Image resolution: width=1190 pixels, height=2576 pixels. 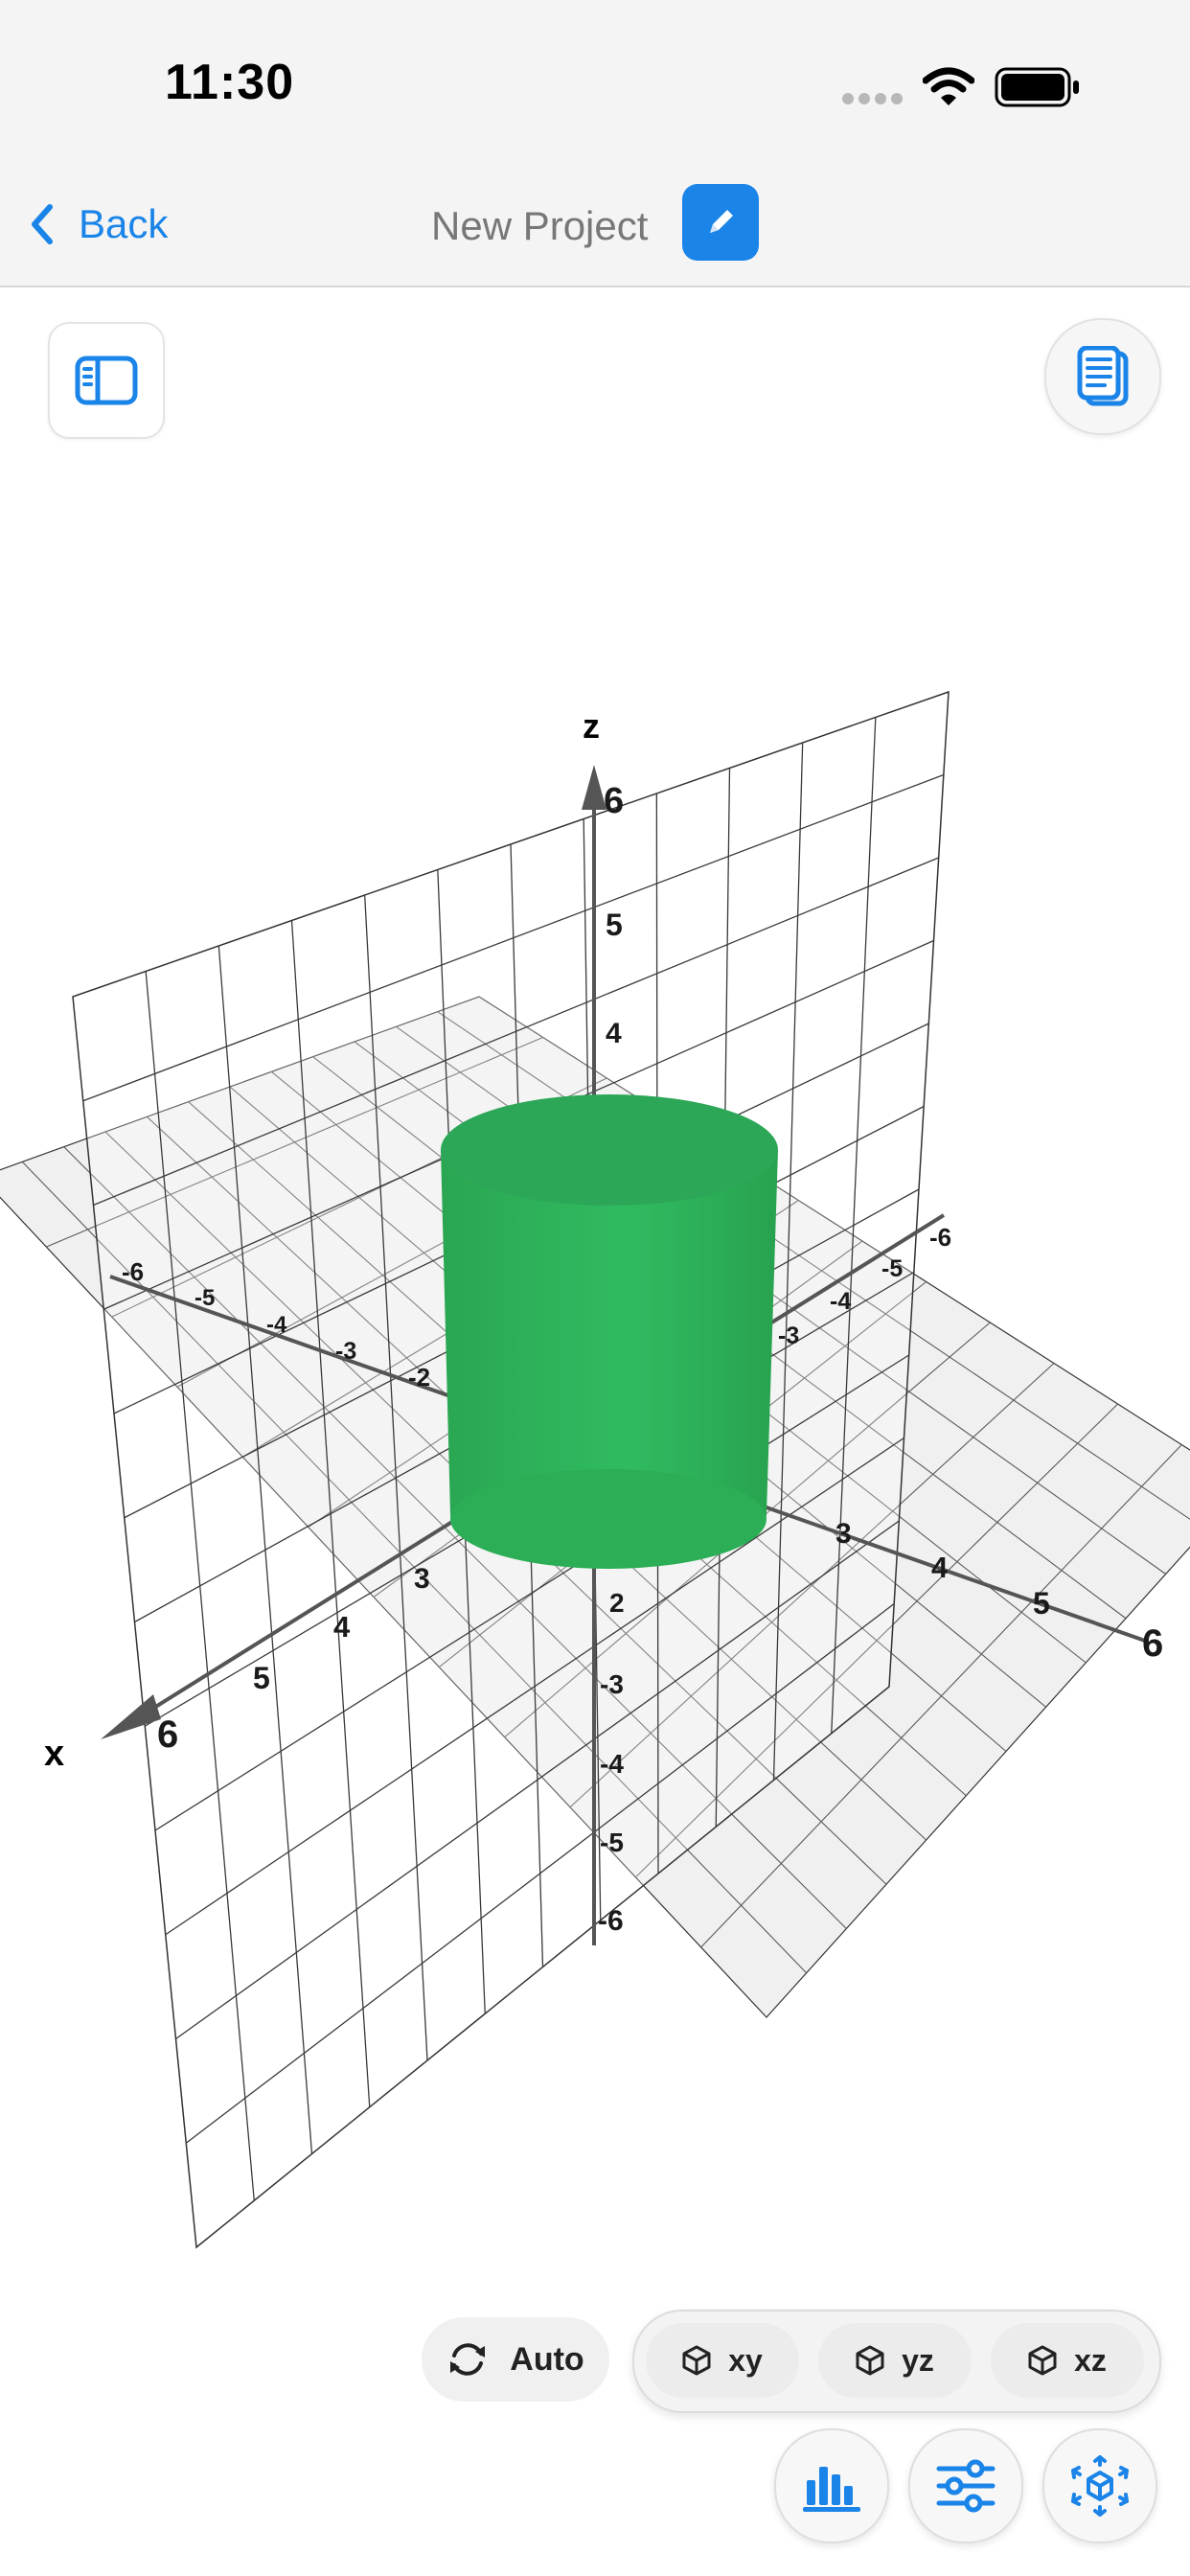 I want to click on view-3d-button, so click(x=1100, y=2486).